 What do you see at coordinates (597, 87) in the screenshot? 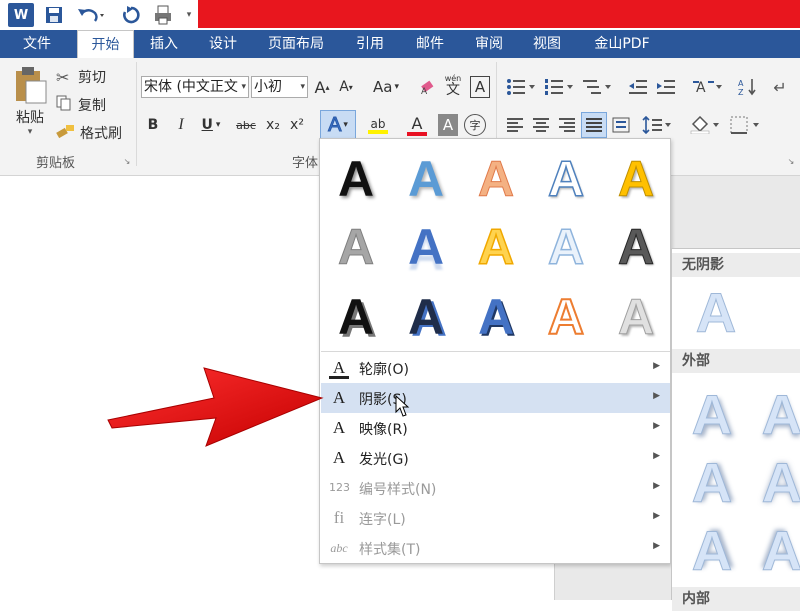
I see `multilevel-list-button` at bounding box center [597, 87].